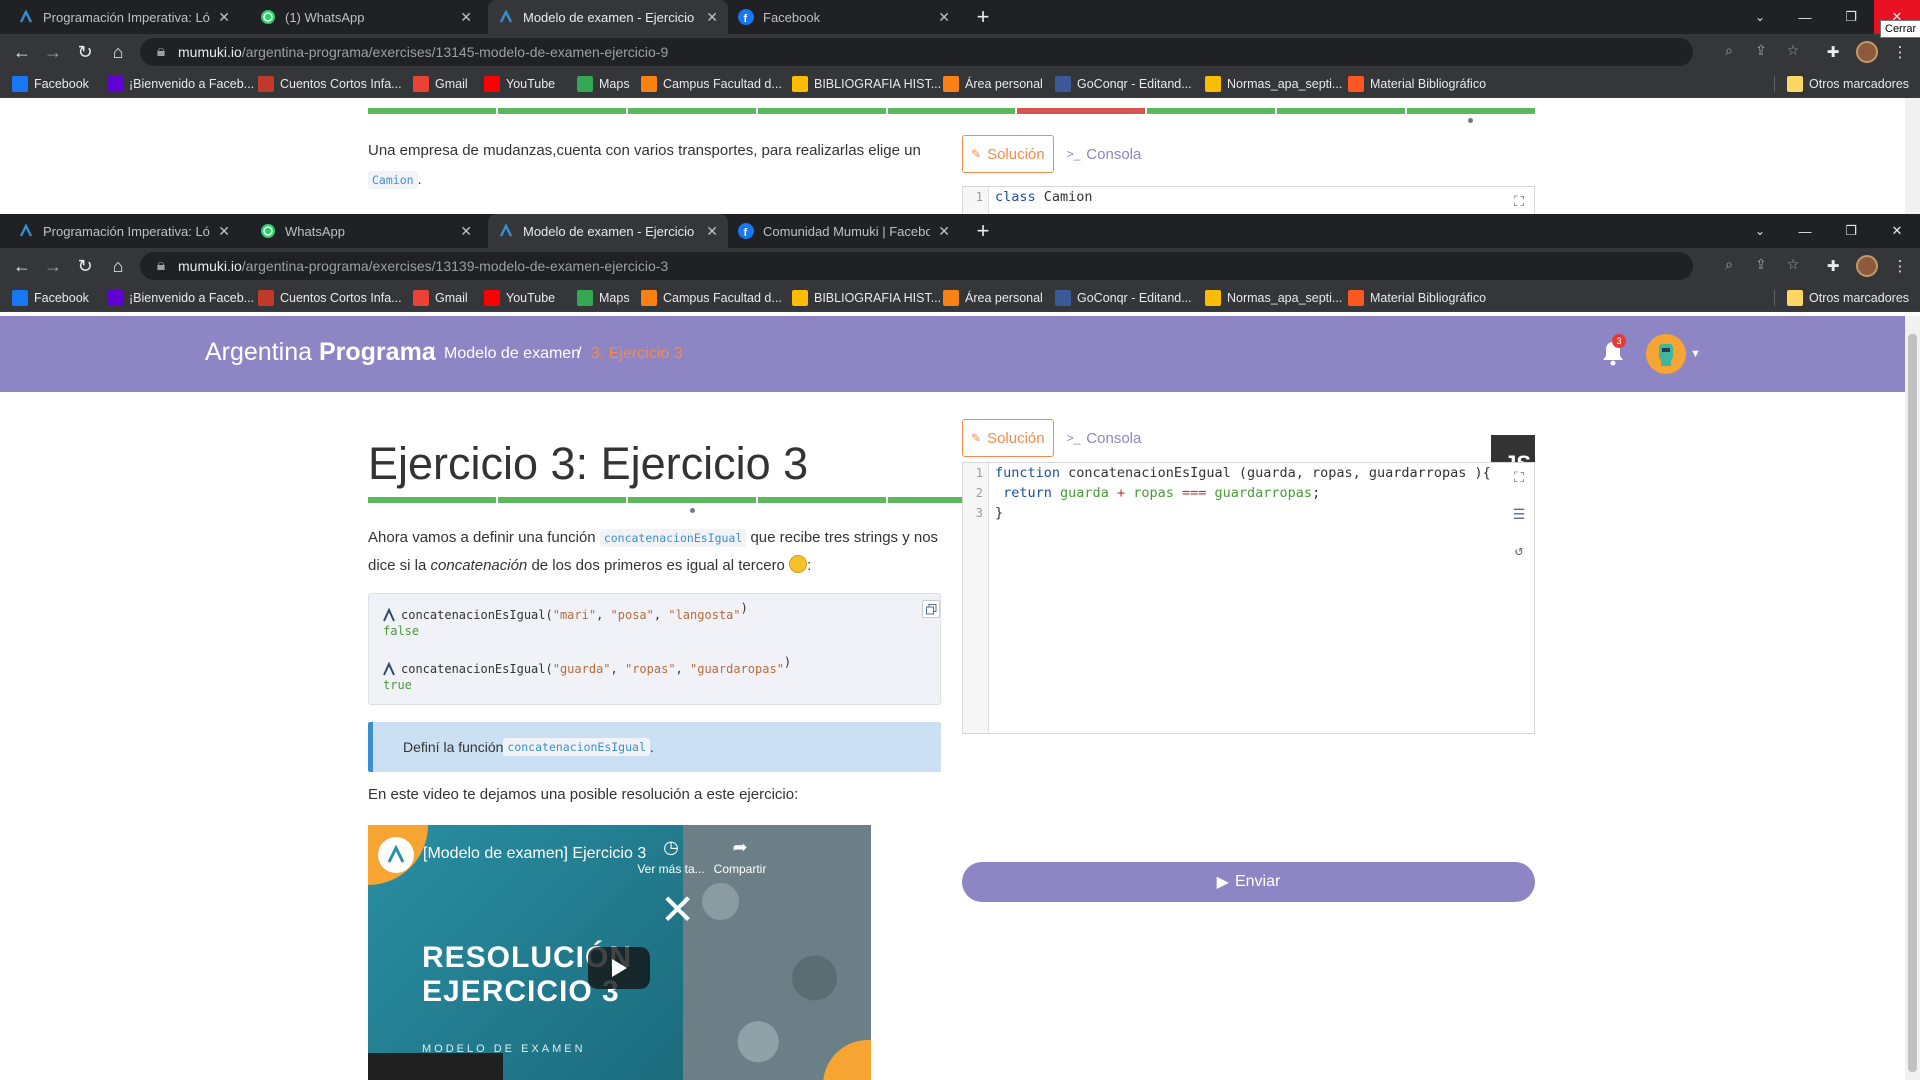 The image size is (1920, 1080). What do you see at coordinates (118, 52) in the screenshot?
I see `home-icon: ⌂` at bounding box center [118, 52].